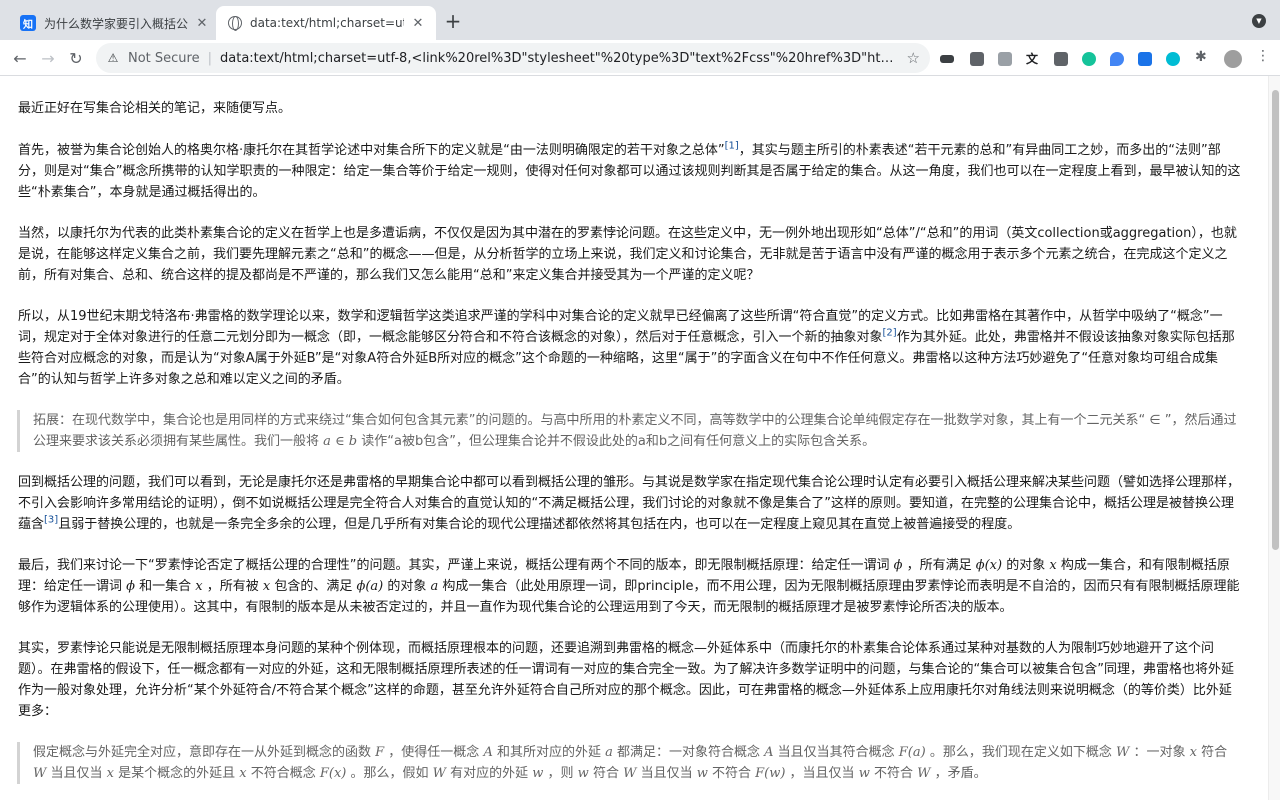 The height and width of the screenshot is (800, 1280). What do you see at coordinates (20, 58) in the screenshot?
I see `back-icon: ←` at bounding box center [20, 58].